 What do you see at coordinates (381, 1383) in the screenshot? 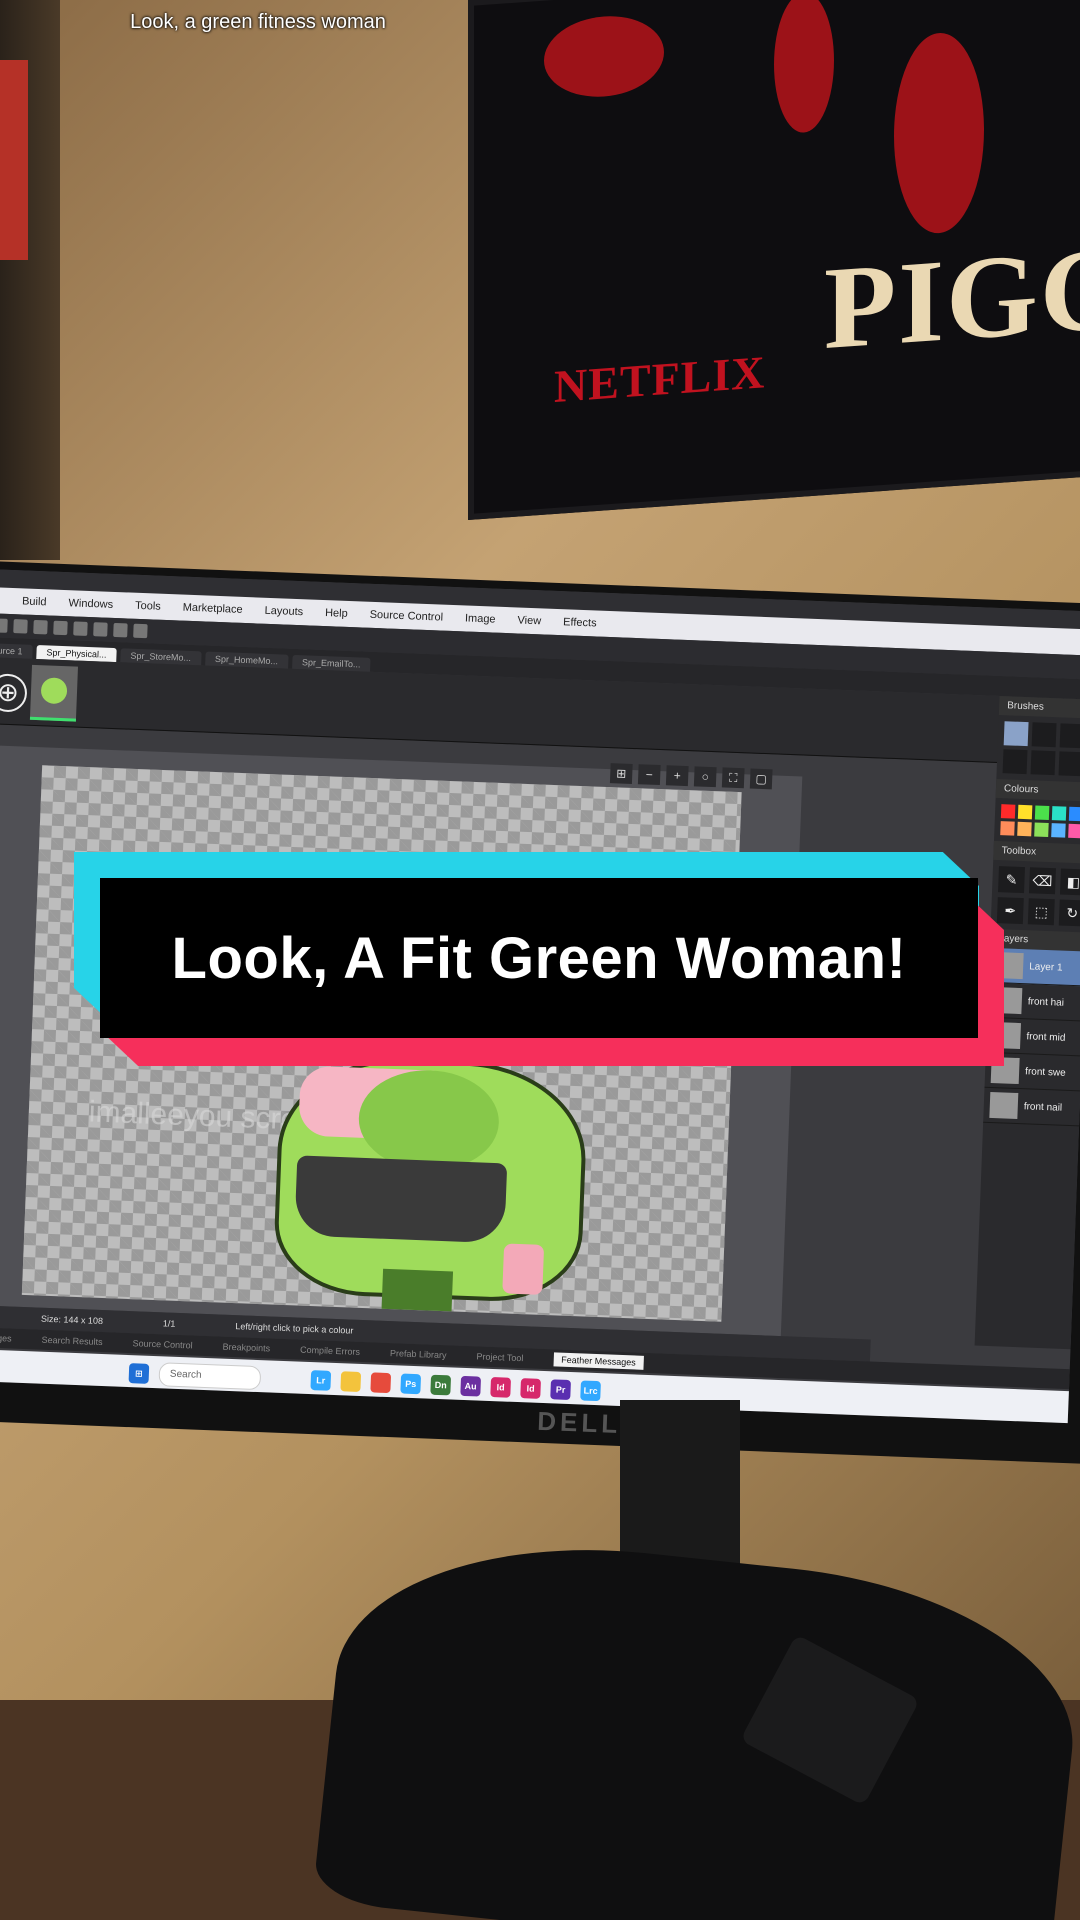
I see `chrome-icon` at bounding box center [381, 1383].